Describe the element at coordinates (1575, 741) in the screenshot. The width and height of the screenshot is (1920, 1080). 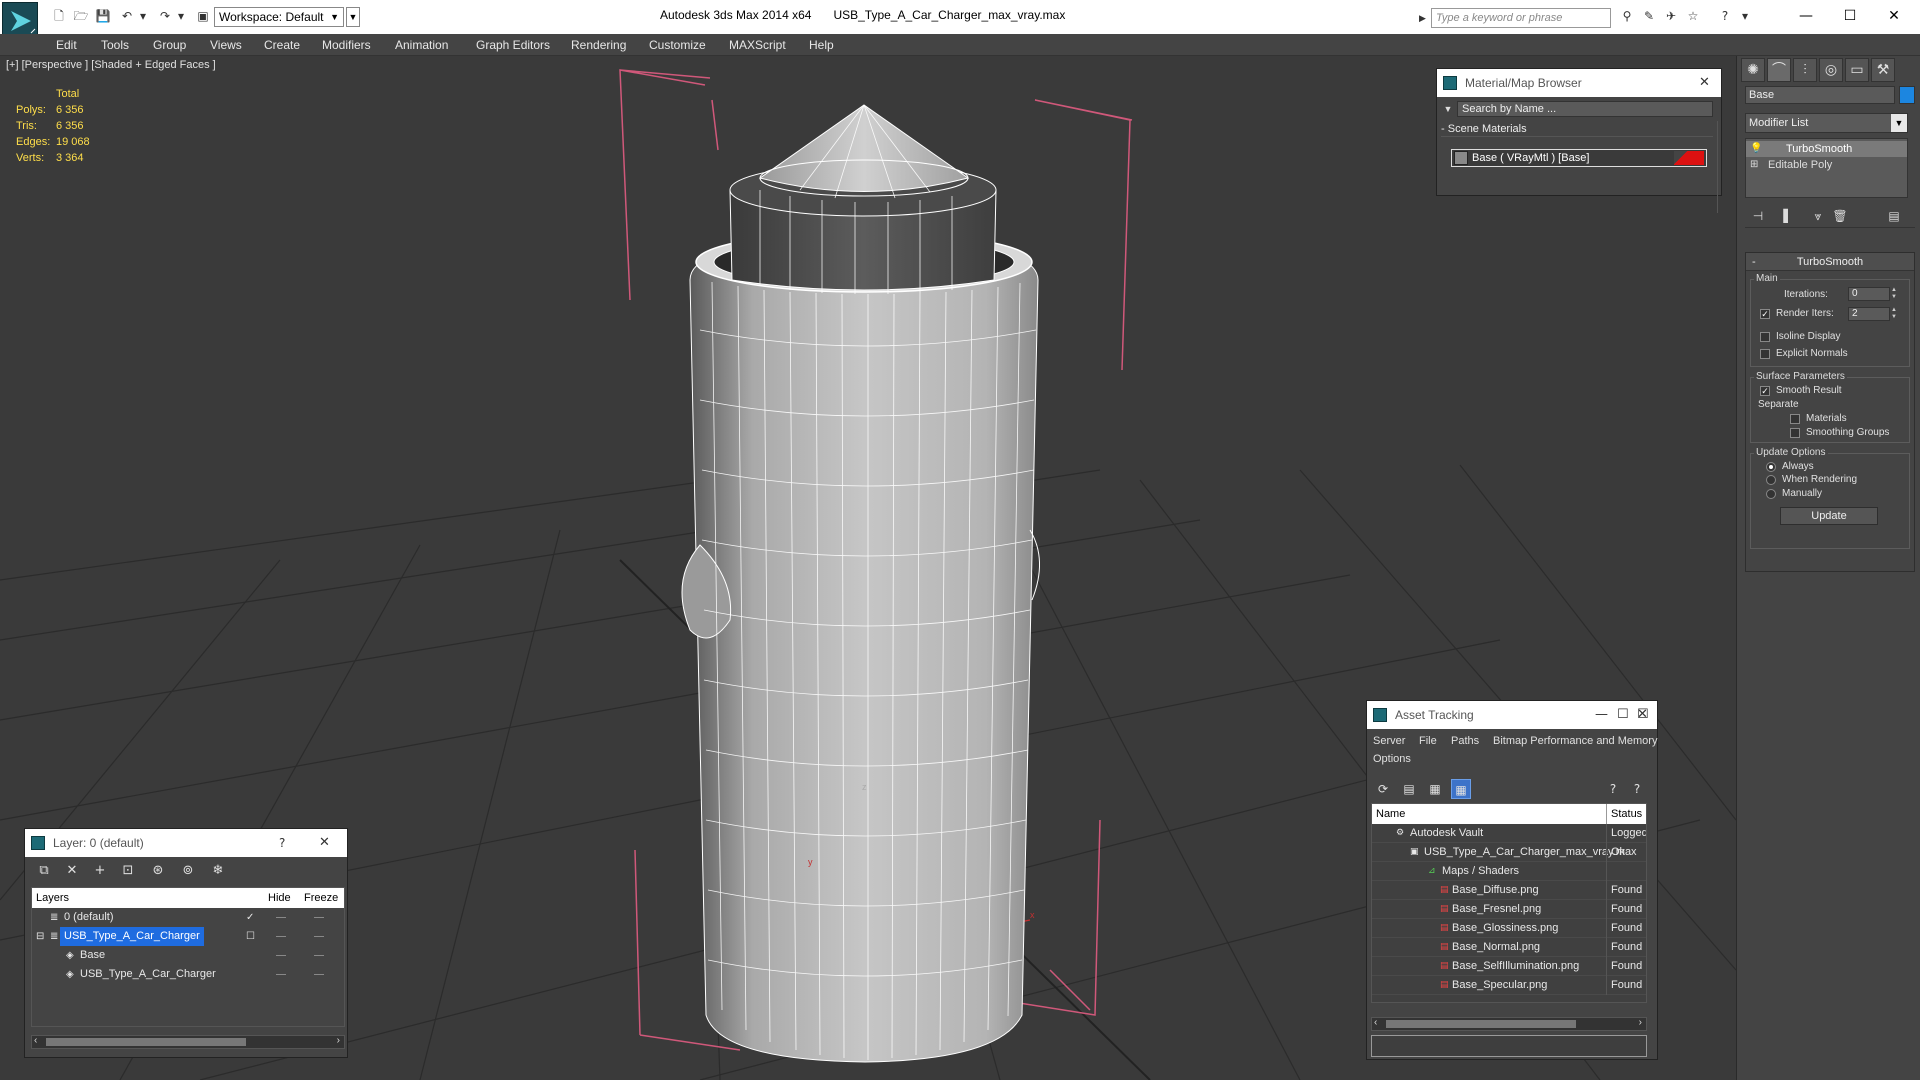
I see `menu-bitmap-performance: Bitmap Performance and Memory` at that location.